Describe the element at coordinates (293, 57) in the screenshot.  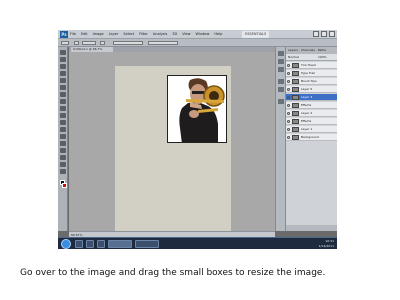
I see `blend-mode-dropdown: Normal` at that location.